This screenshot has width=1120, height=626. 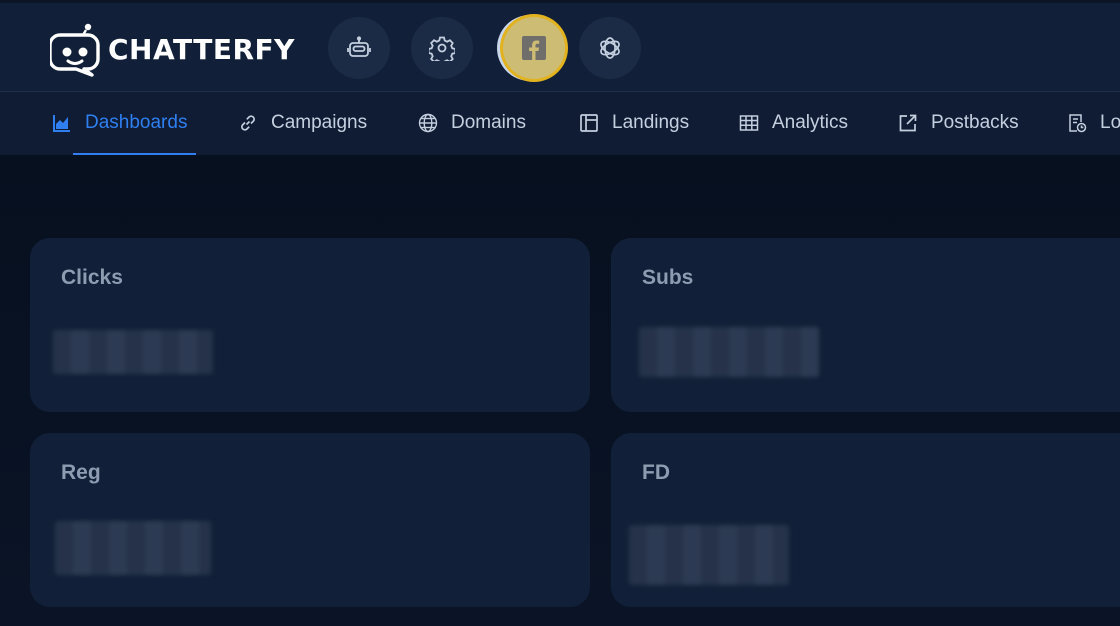 I want to click on tab-label: Postbacks, so click(x=975, y=122).